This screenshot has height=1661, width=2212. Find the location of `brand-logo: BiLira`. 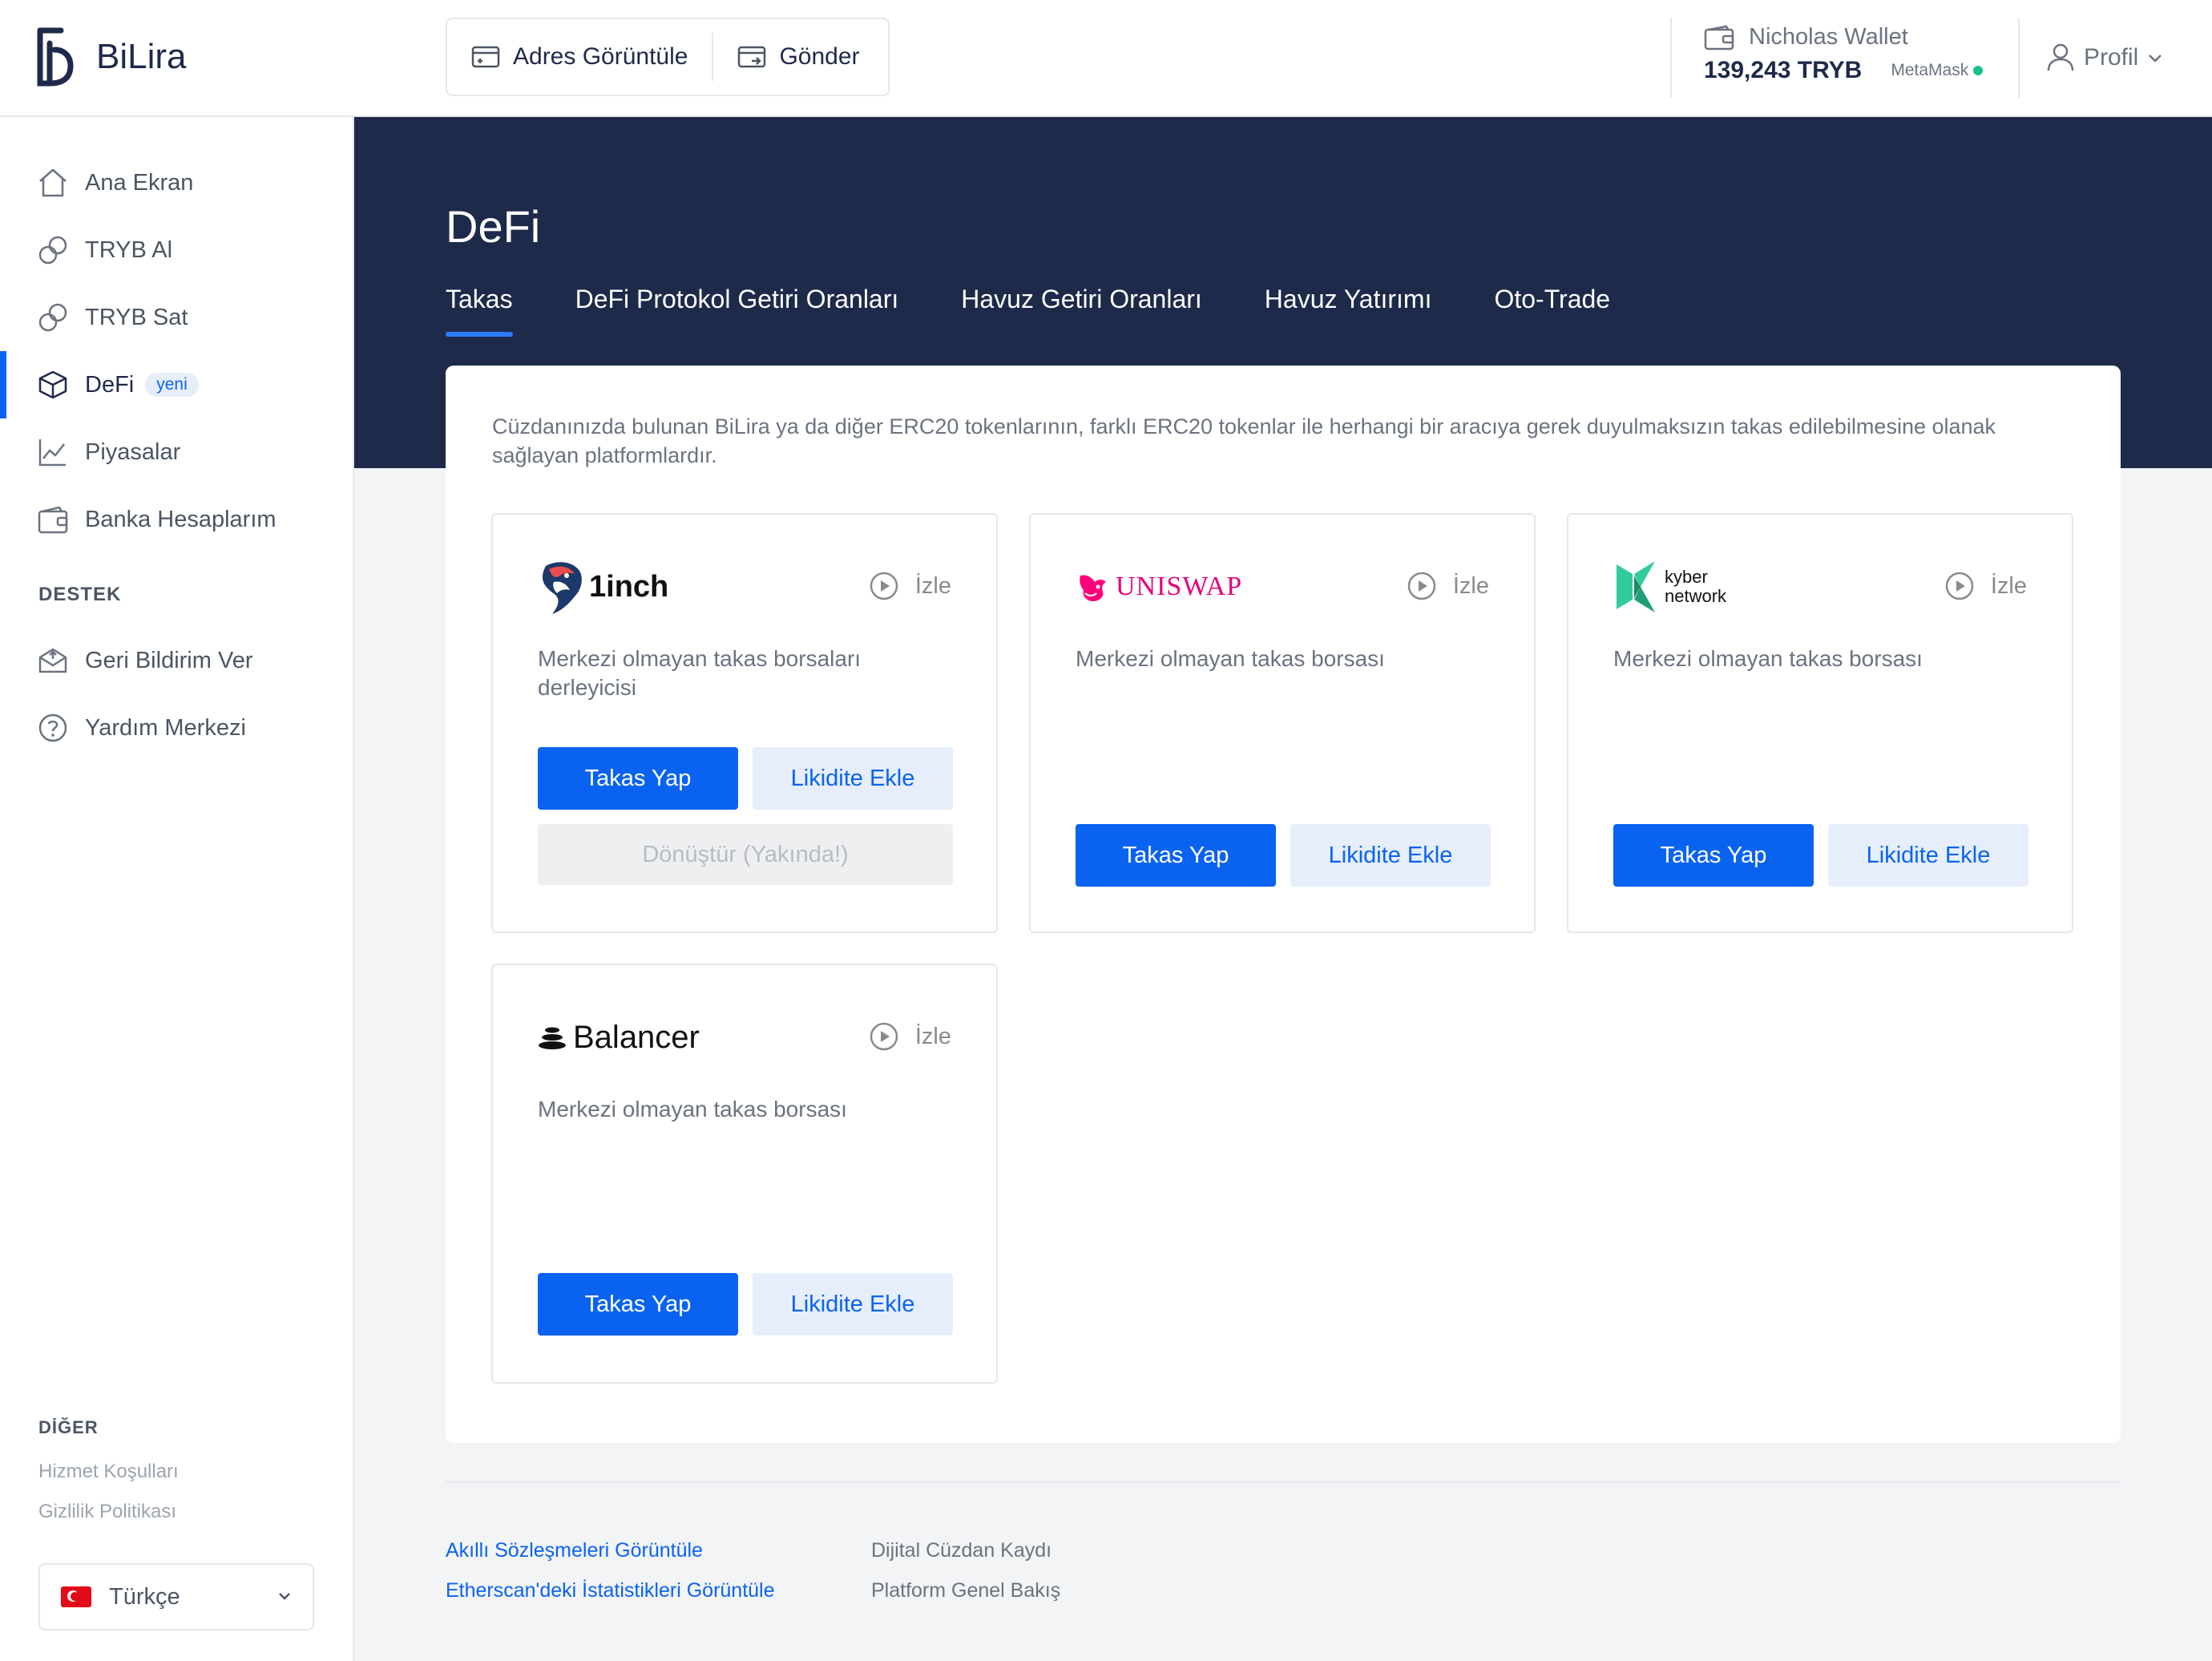

brand-logo: BiLira is located at coordinates (112, 57).